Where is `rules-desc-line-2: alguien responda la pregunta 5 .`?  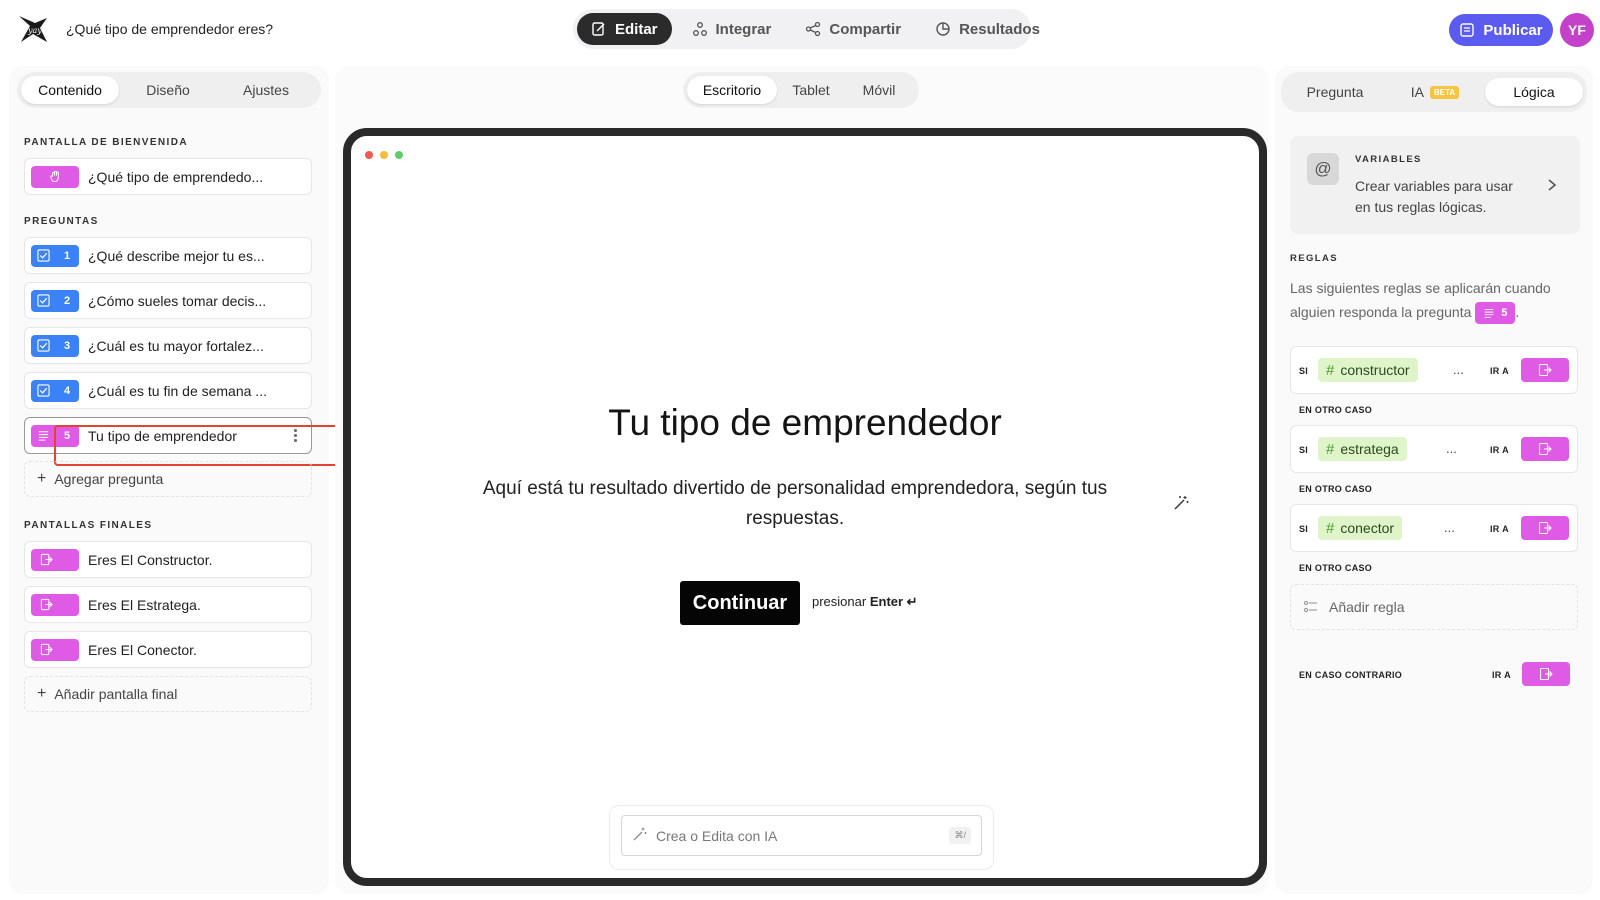
rules-desc-line-2: alguien responda la pregunta 5 . is located at coordinates (1438, 312).